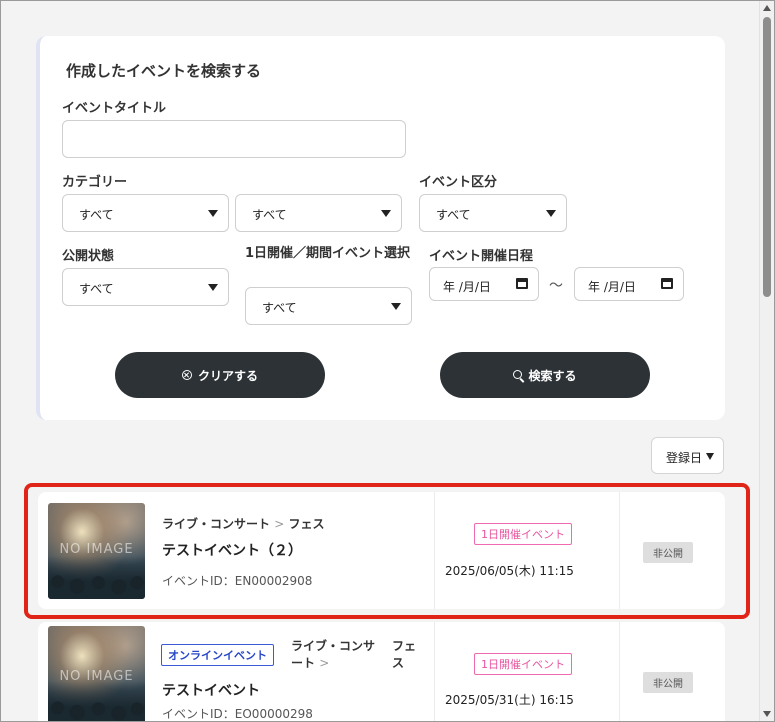  Describe the element at coordinates (493, 213) in the screenshot. I see `event-type-select: すべて` at that location.